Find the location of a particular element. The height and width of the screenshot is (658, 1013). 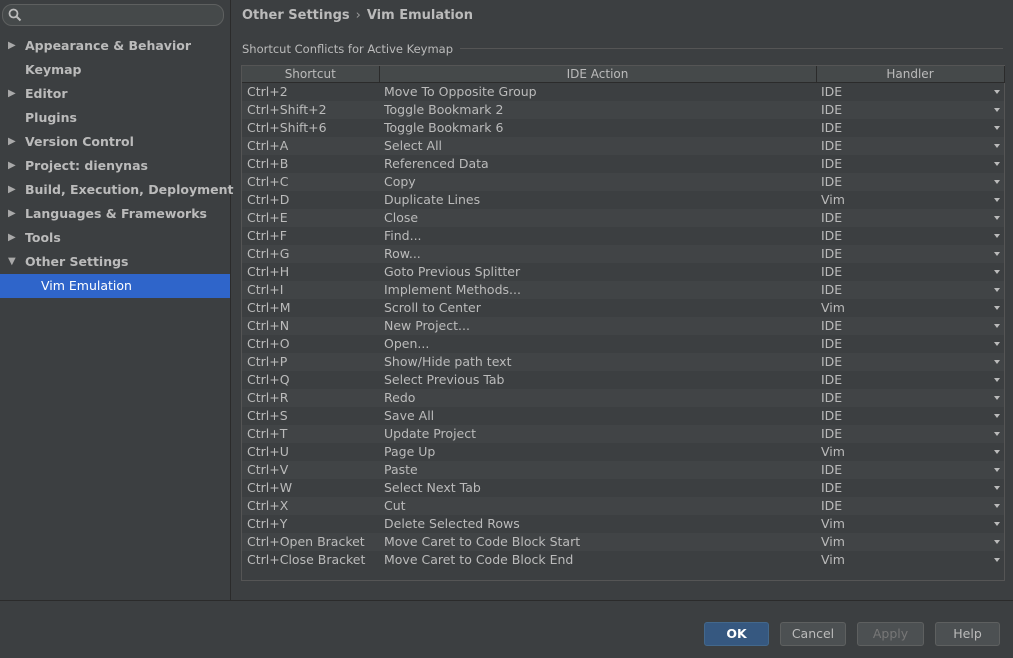

table-row: Ctrl+M Scroll to Center Vim is located at coordinates (623, 308).